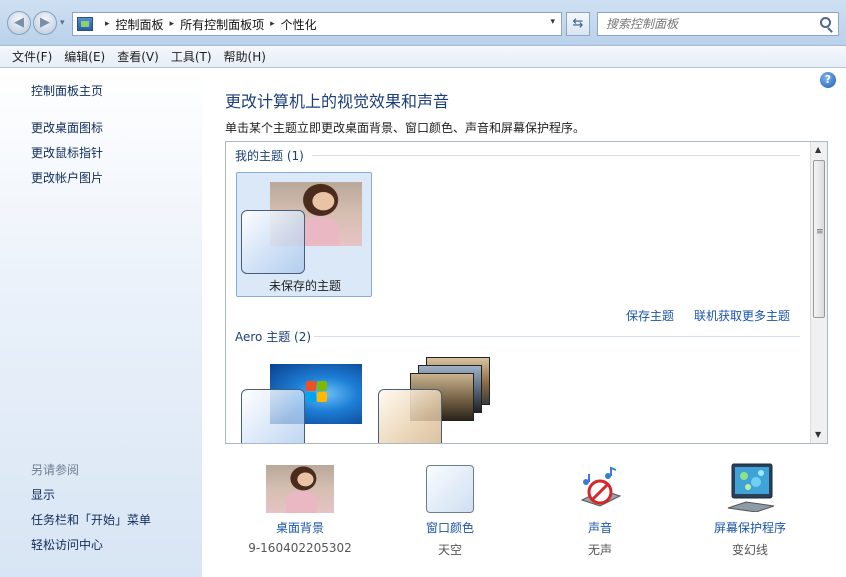 The width and height of the screenshot is (846, 577). What do you see at coordinates (222, 24) in the screenshot?
I see `breadcrumb-all-items: 所有控制面板项` at bounding box center [222, 24].